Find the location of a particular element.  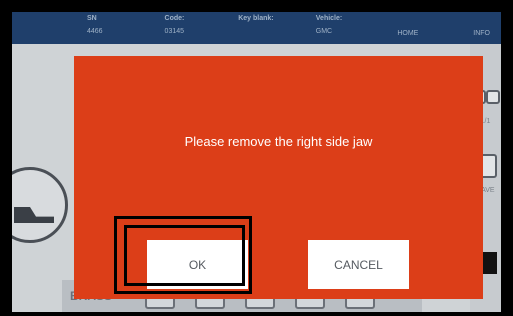

code-field: Code: 03145 is located at coordinates (202, 28).